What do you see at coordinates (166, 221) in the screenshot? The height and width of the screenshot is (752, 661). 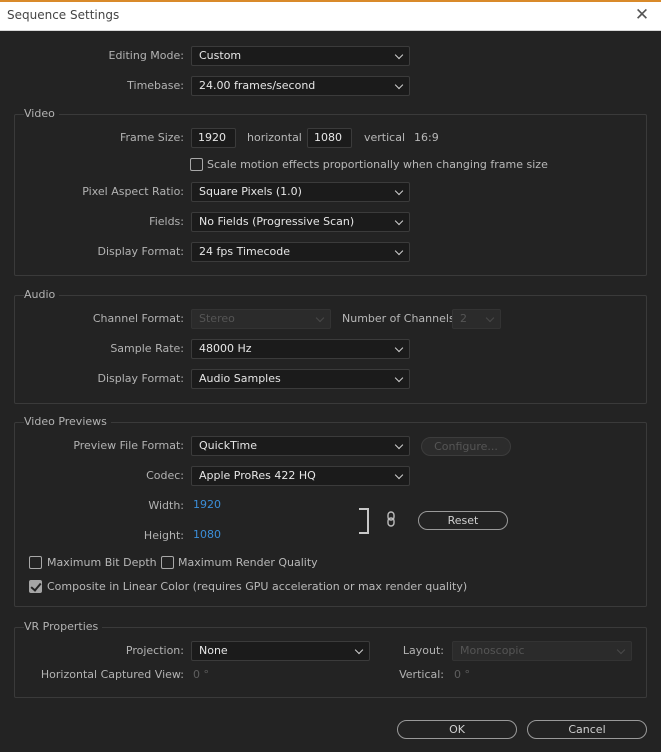 I see `fields-label: Fields:` at bounding box center [166, 221].